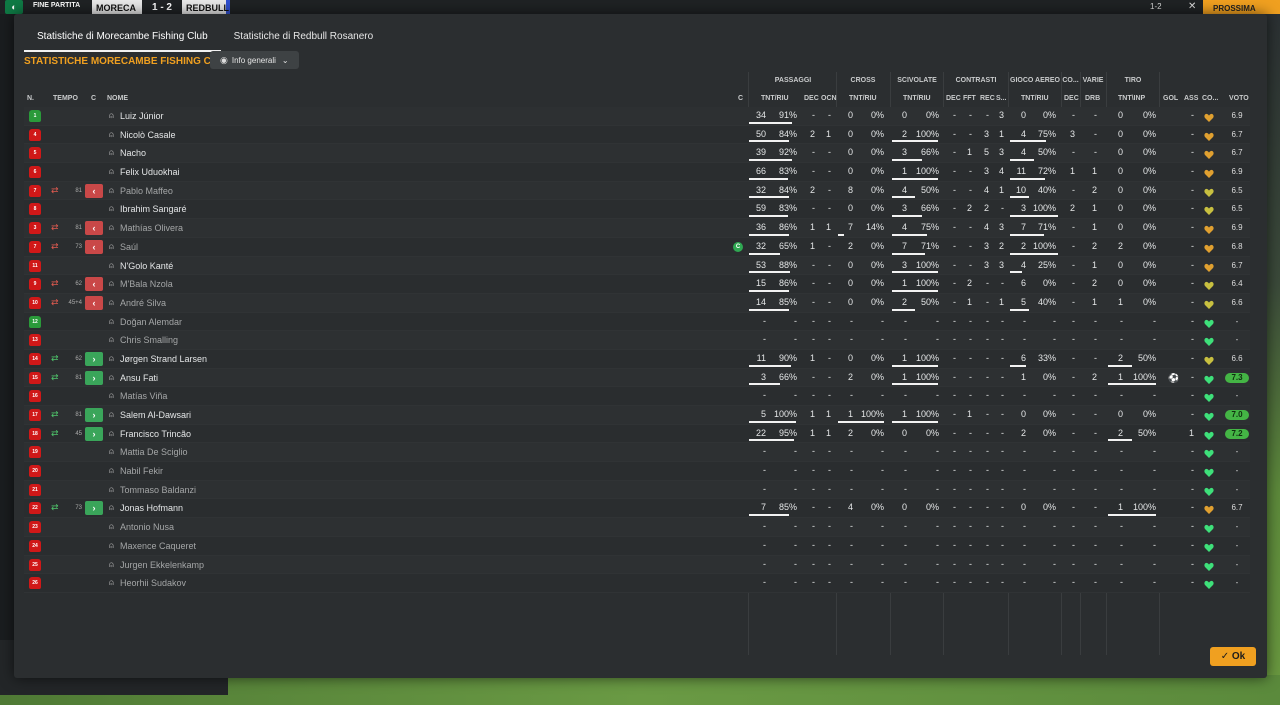 The width and height of the screenshot is (1280, 705). I want to click on contrast-fft: -, so click(970, 488).